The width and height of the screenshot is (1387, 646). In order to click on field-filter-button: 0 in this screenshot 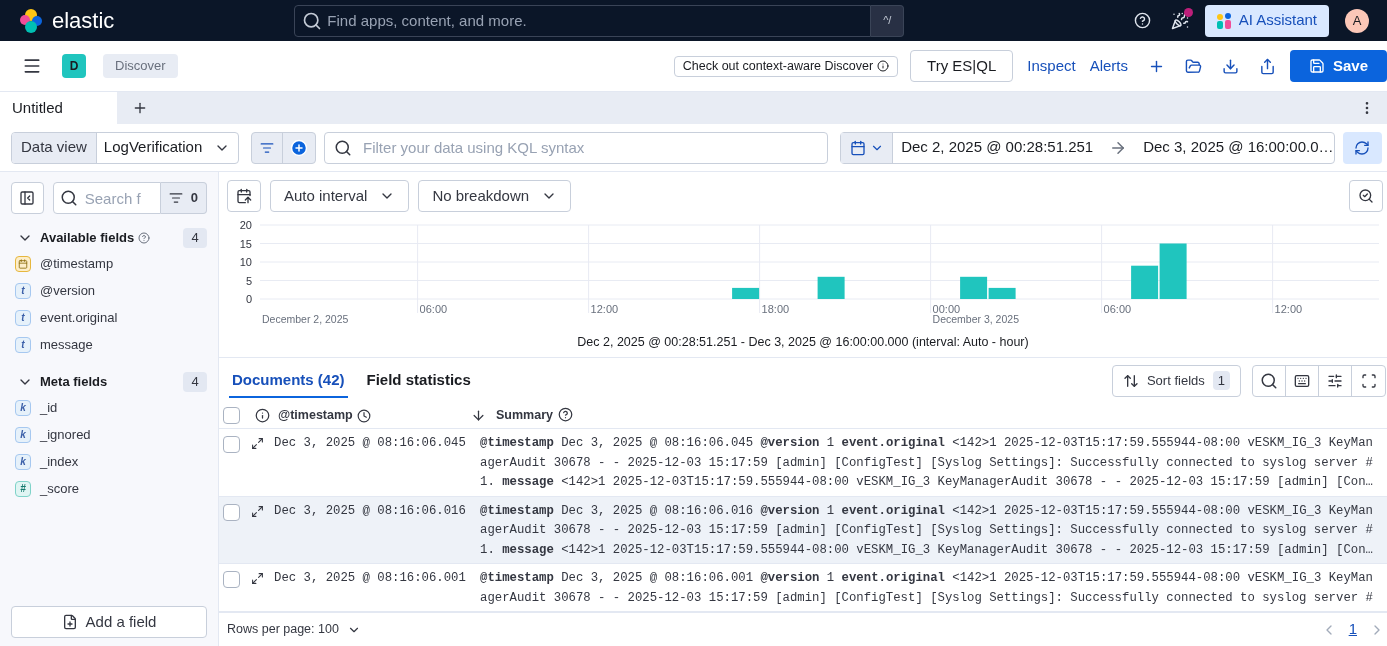, I will do `click(183, 198)`.